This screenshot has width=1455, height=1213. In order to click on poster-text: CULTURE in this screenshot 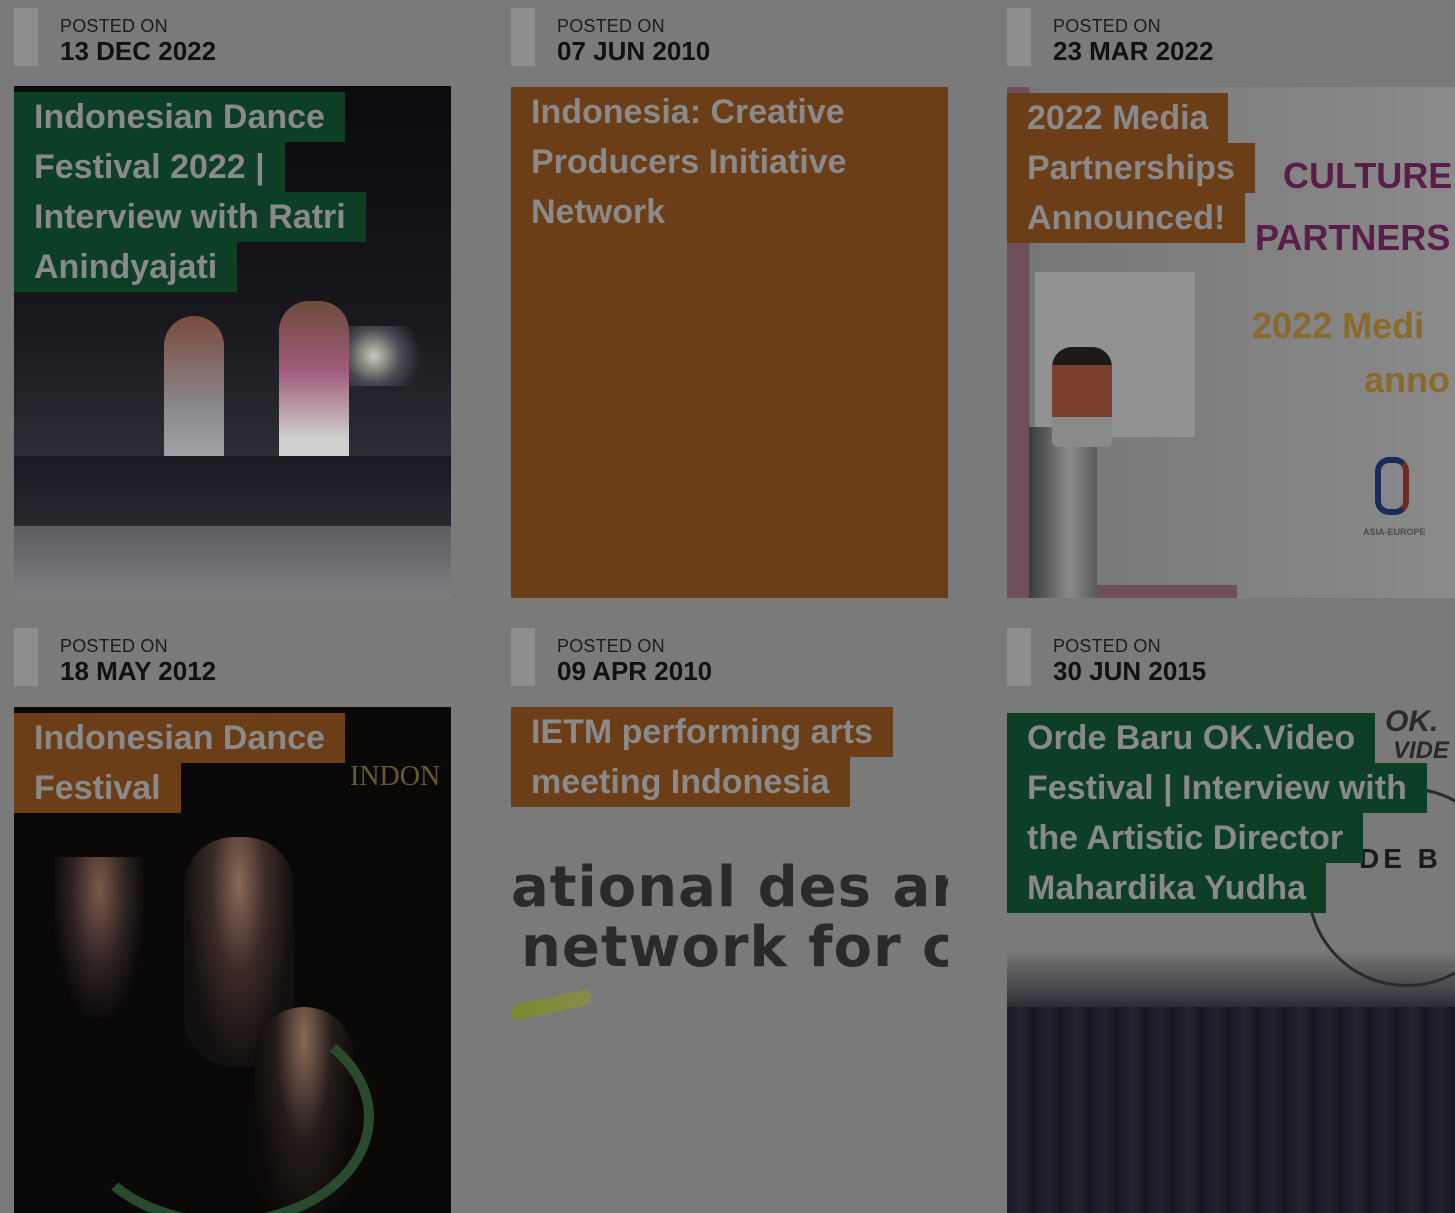, I will do `click(1368, 175)`.